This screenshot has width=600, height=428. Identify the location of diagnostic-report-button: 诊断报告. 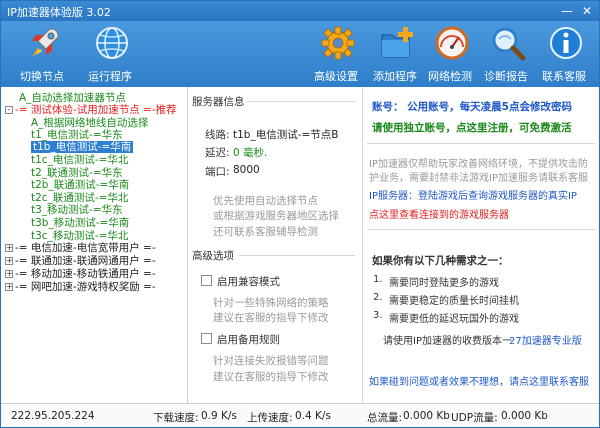
(506, 54).